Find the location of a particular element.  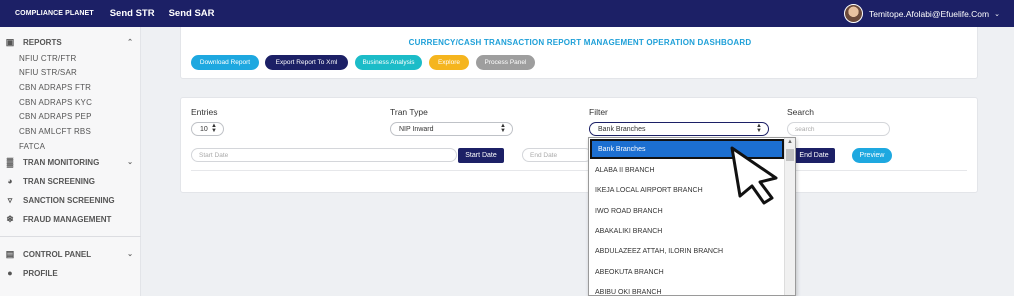

scrollbar-thumb is located at coordinates (790, 155).